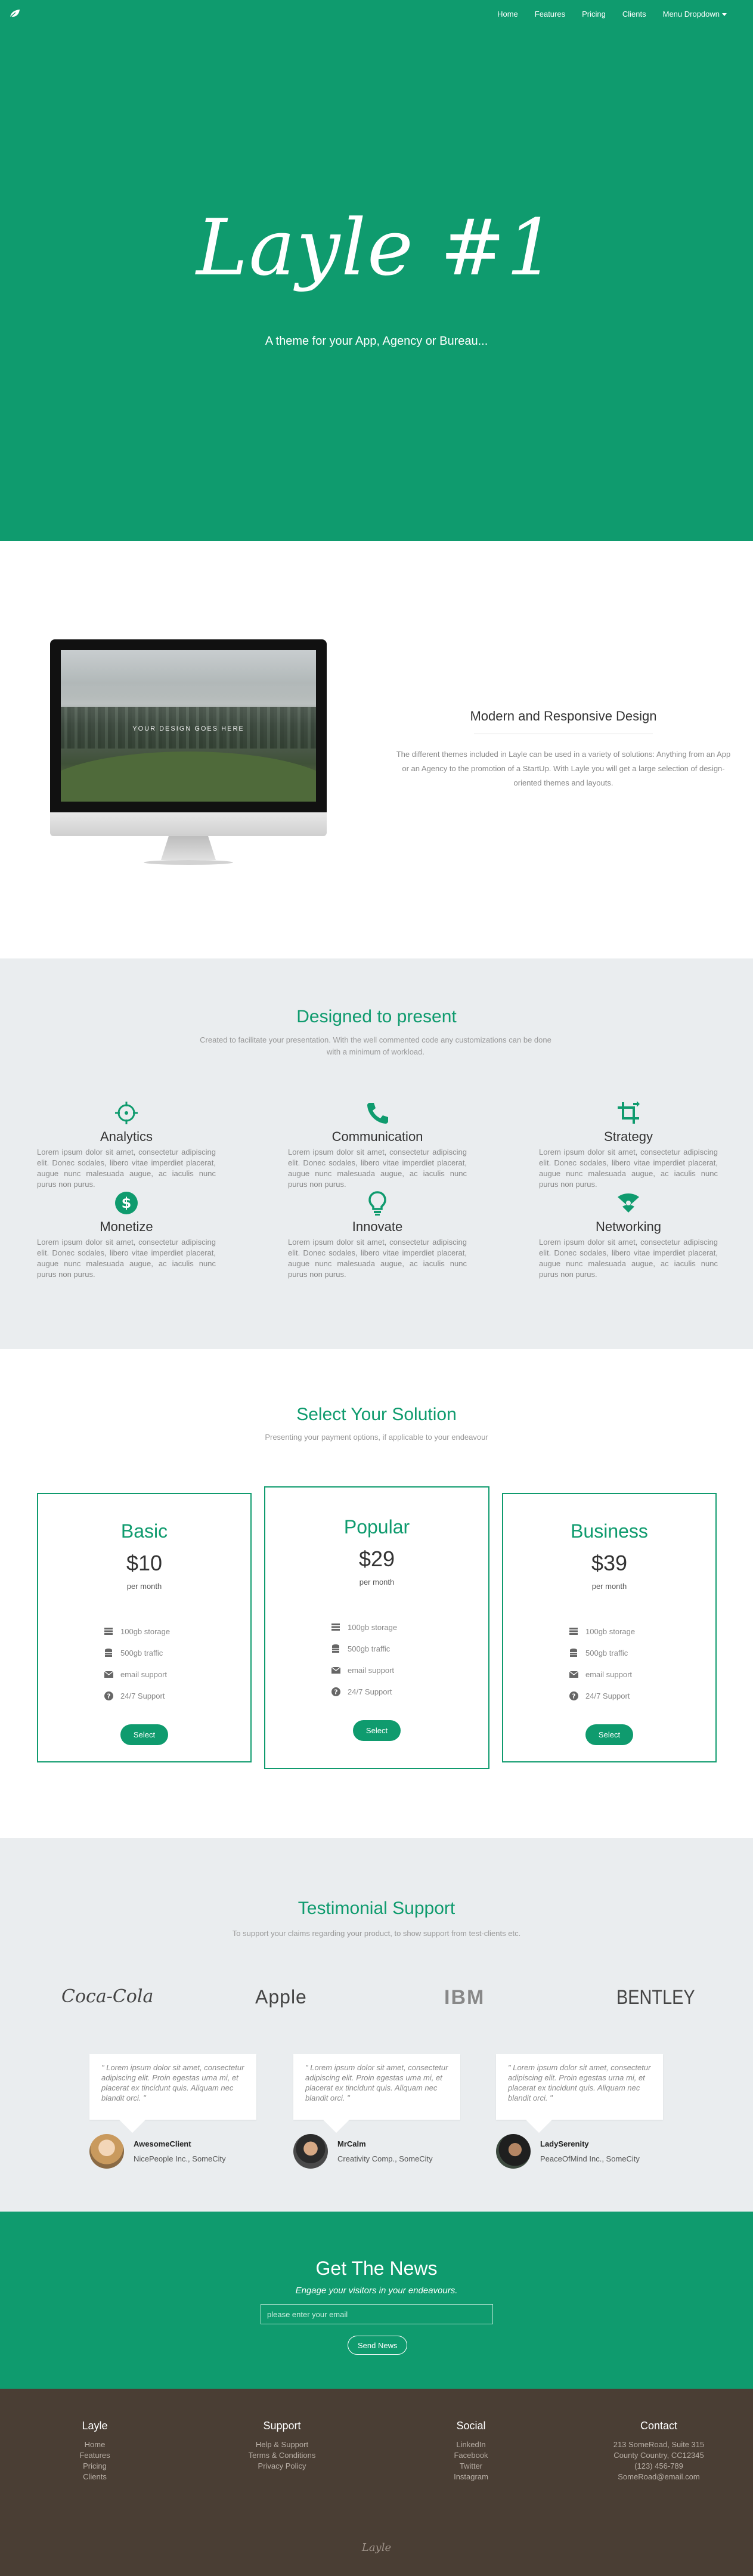 Image resolution: width=753 pixels, height=2576 pixels. Describe the element at coordinates (95, 2426) in the screenshot. I see `footer-column-title: Layle` at that location.